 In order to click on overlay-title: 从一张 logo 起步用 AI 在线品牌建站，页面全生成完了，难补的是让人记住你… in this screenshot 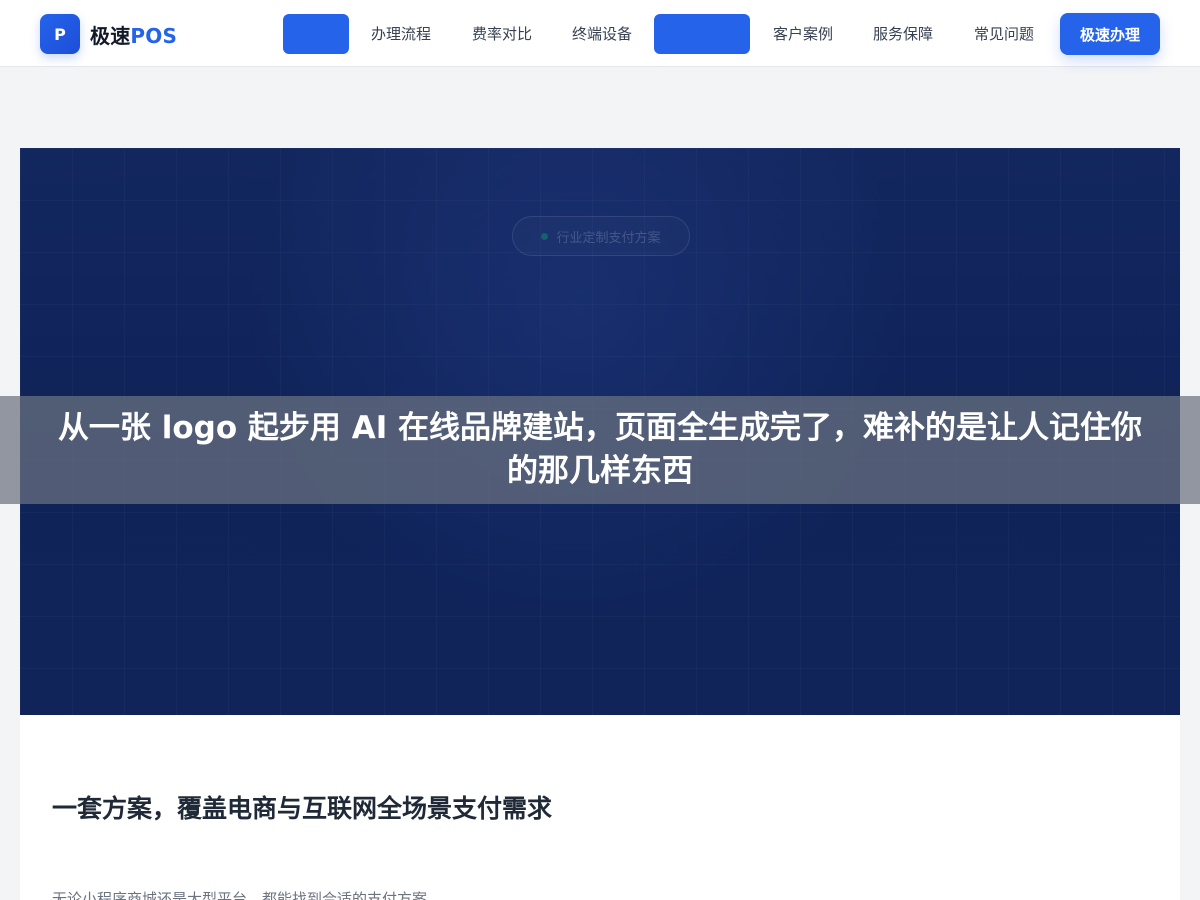, I will do `click(600, 449)`.